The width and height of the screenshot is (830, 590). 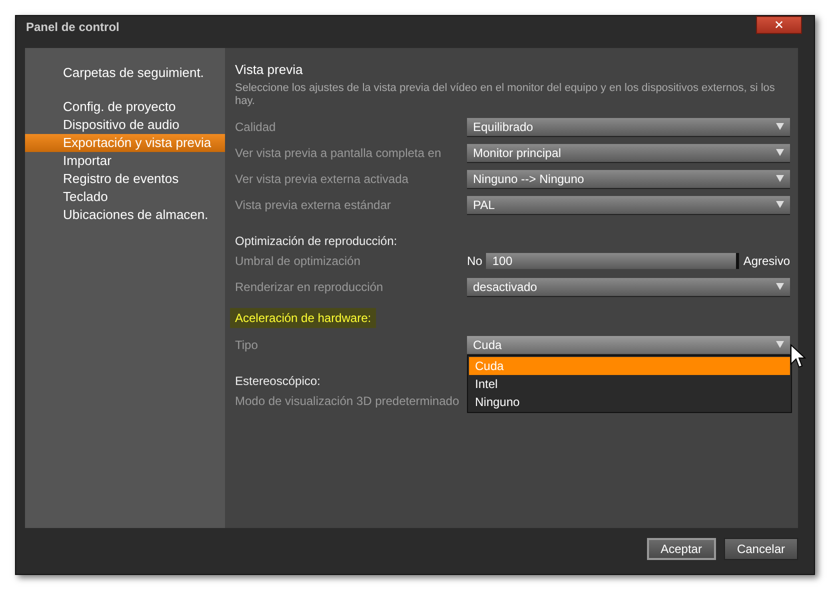 What do you see at coordinates (316, 241) in the screenshot?
I see `section-heading: Optimización de reproducción:` at bounding box center [316, 241].